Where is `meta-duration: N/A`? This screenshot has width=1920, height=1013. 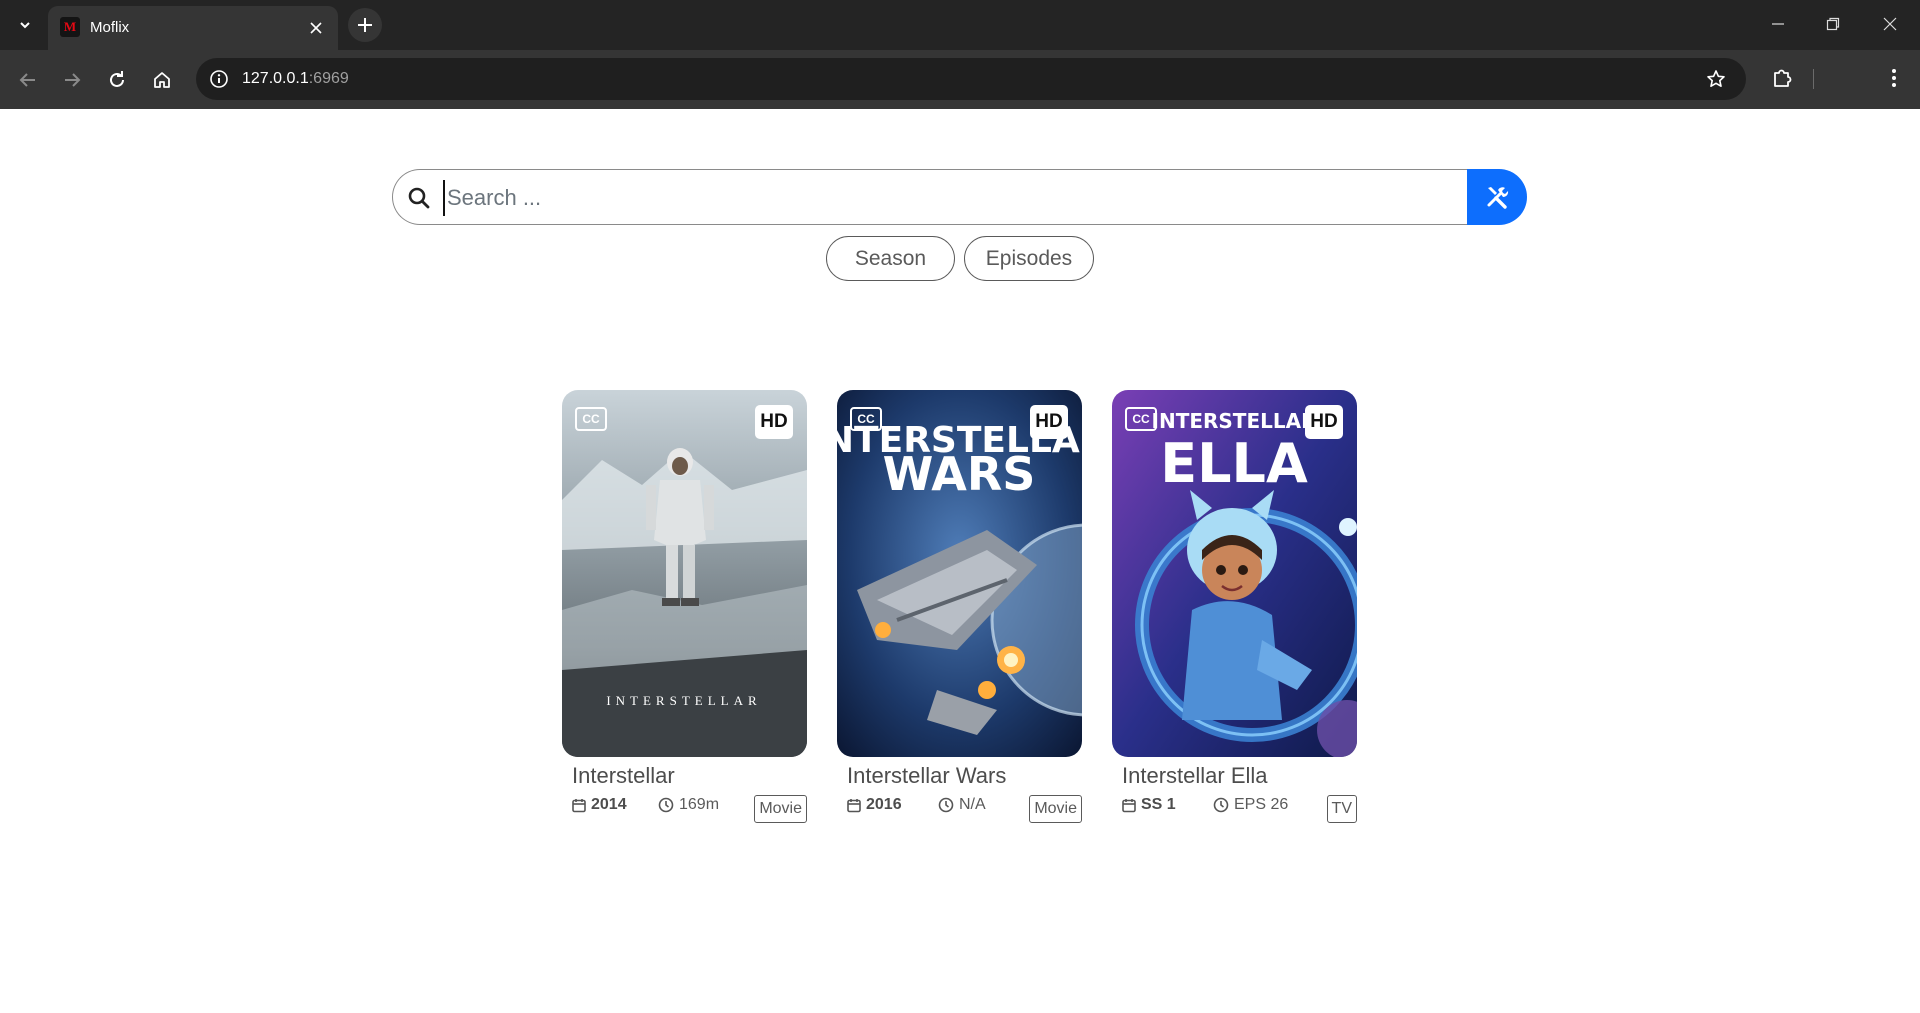 meta-duration: N/A is located at coordinates (962, 805).